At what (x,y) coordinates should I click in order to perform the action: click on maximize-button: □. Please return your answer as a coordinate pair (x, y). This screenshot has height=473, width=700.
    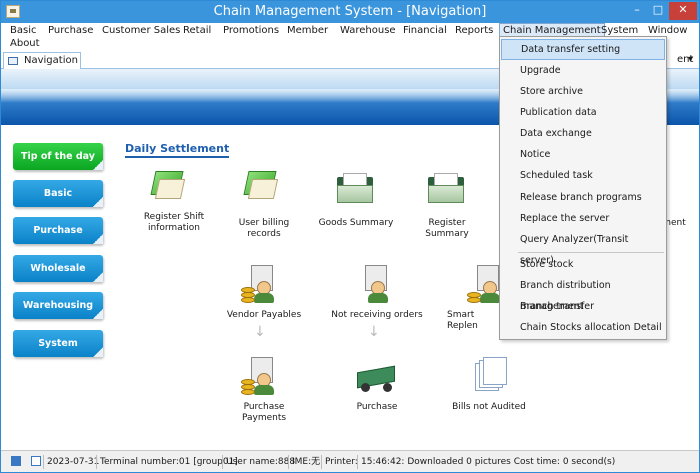
    Looking at the image, I should click on (658, 11).